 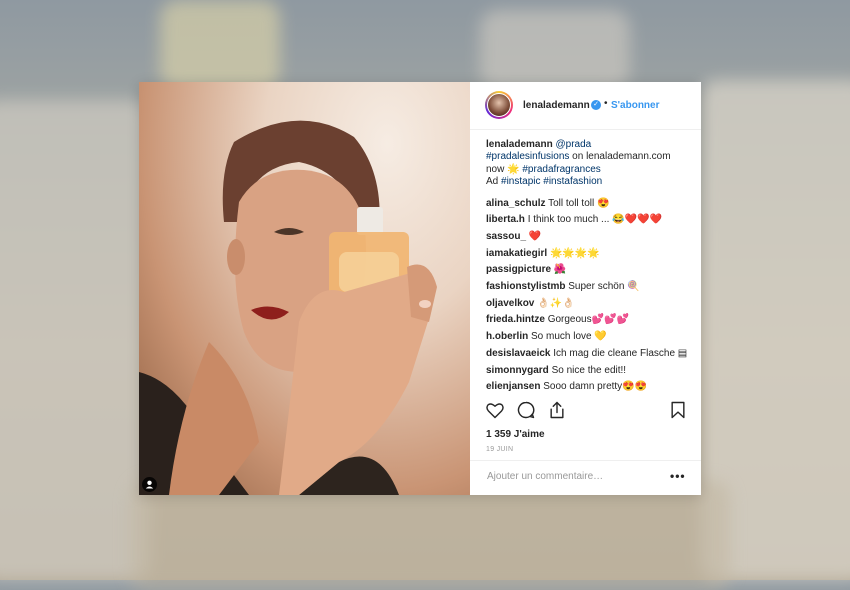 What do you see at coordinates (556, 105) in the screenshot?
I see `header-username: lenalademann` at bounding box center [556, 105].